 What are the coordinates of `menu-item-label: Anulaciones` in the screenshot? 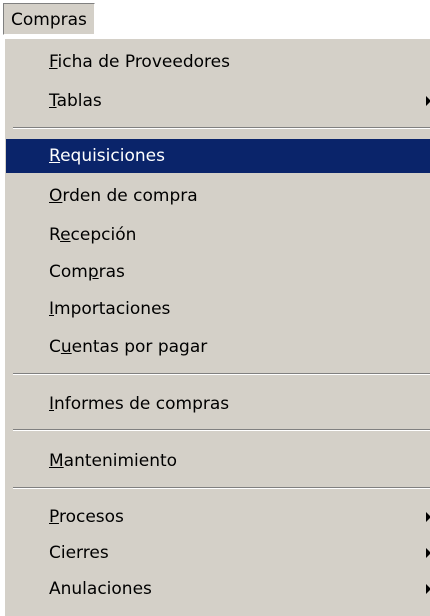 It's located at (100, 589).